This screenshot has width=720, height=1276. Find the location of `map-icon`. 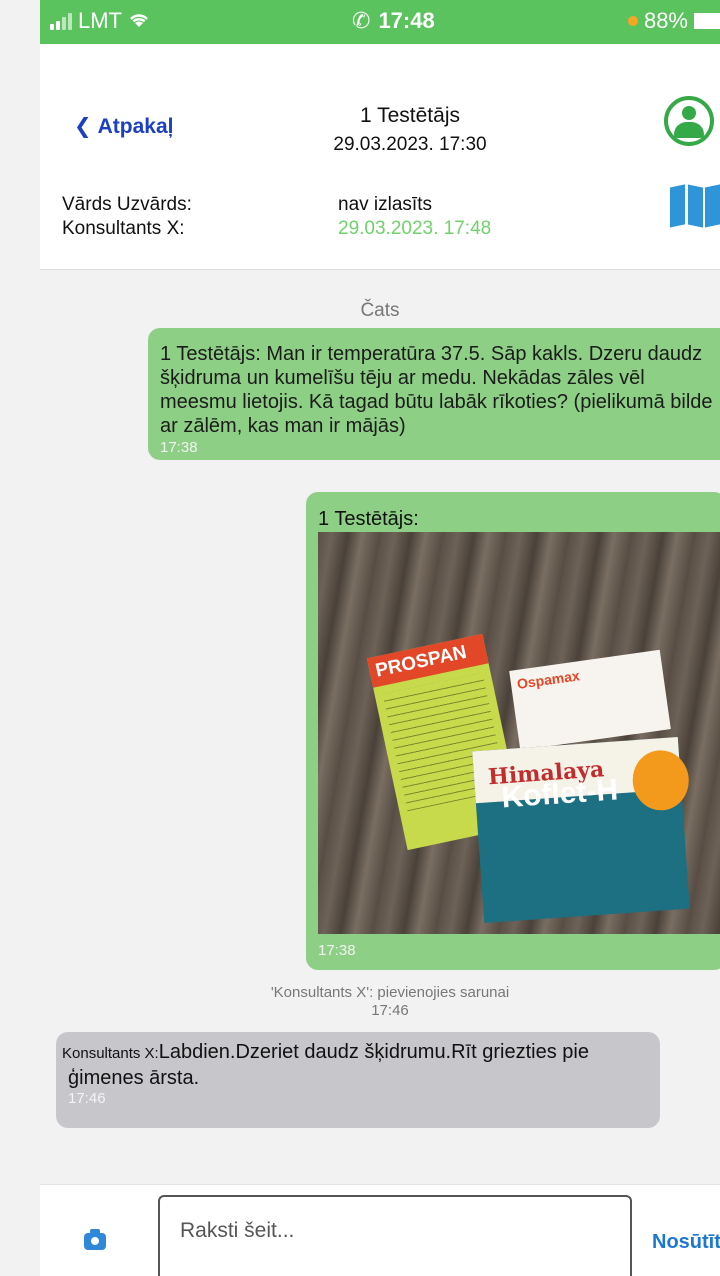

map-icon is located at coordinates (695, 206).